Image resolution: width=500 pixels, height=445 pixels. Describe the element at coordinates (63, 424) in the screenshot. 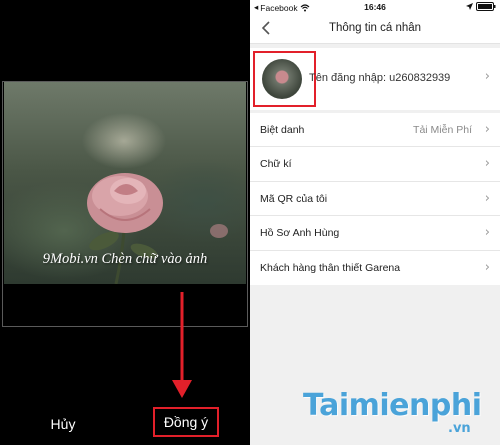

I see `cancel-button: Hủy` at that location.